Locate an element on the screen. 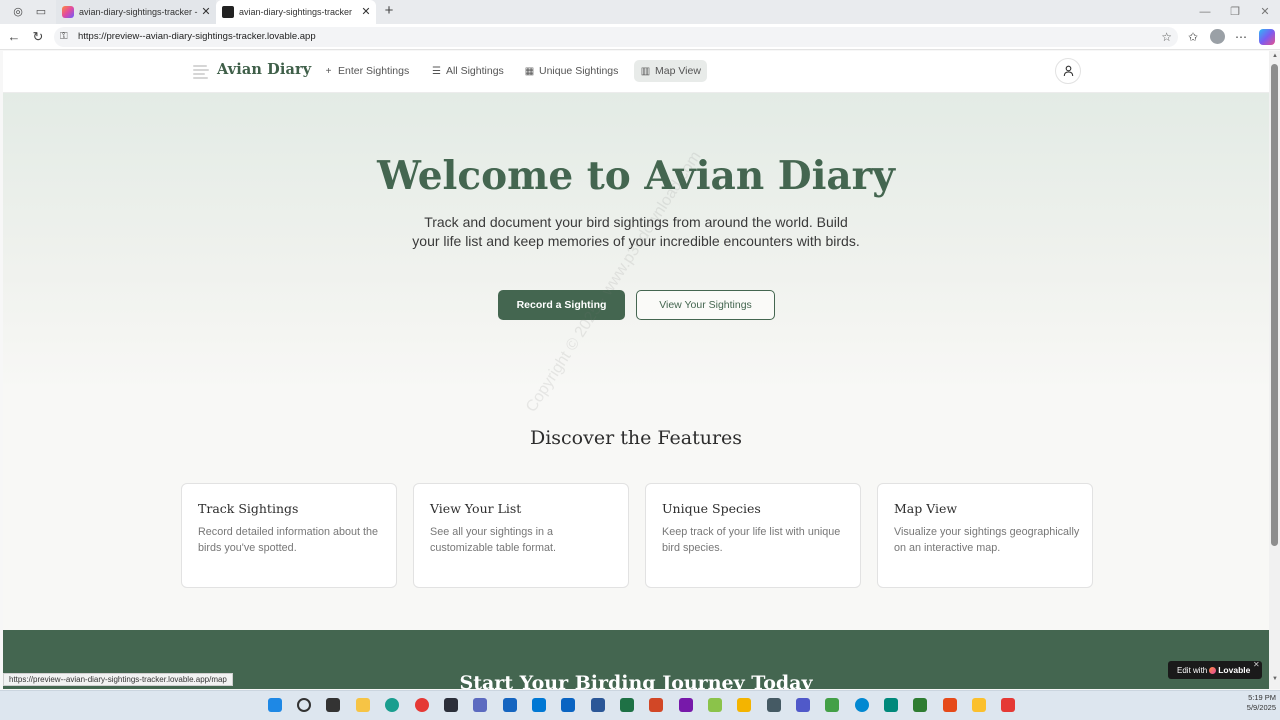 The height and width of the screenshot is (720, 1280). workspaces-icon: ◎ is located at coordinates (18, 12).